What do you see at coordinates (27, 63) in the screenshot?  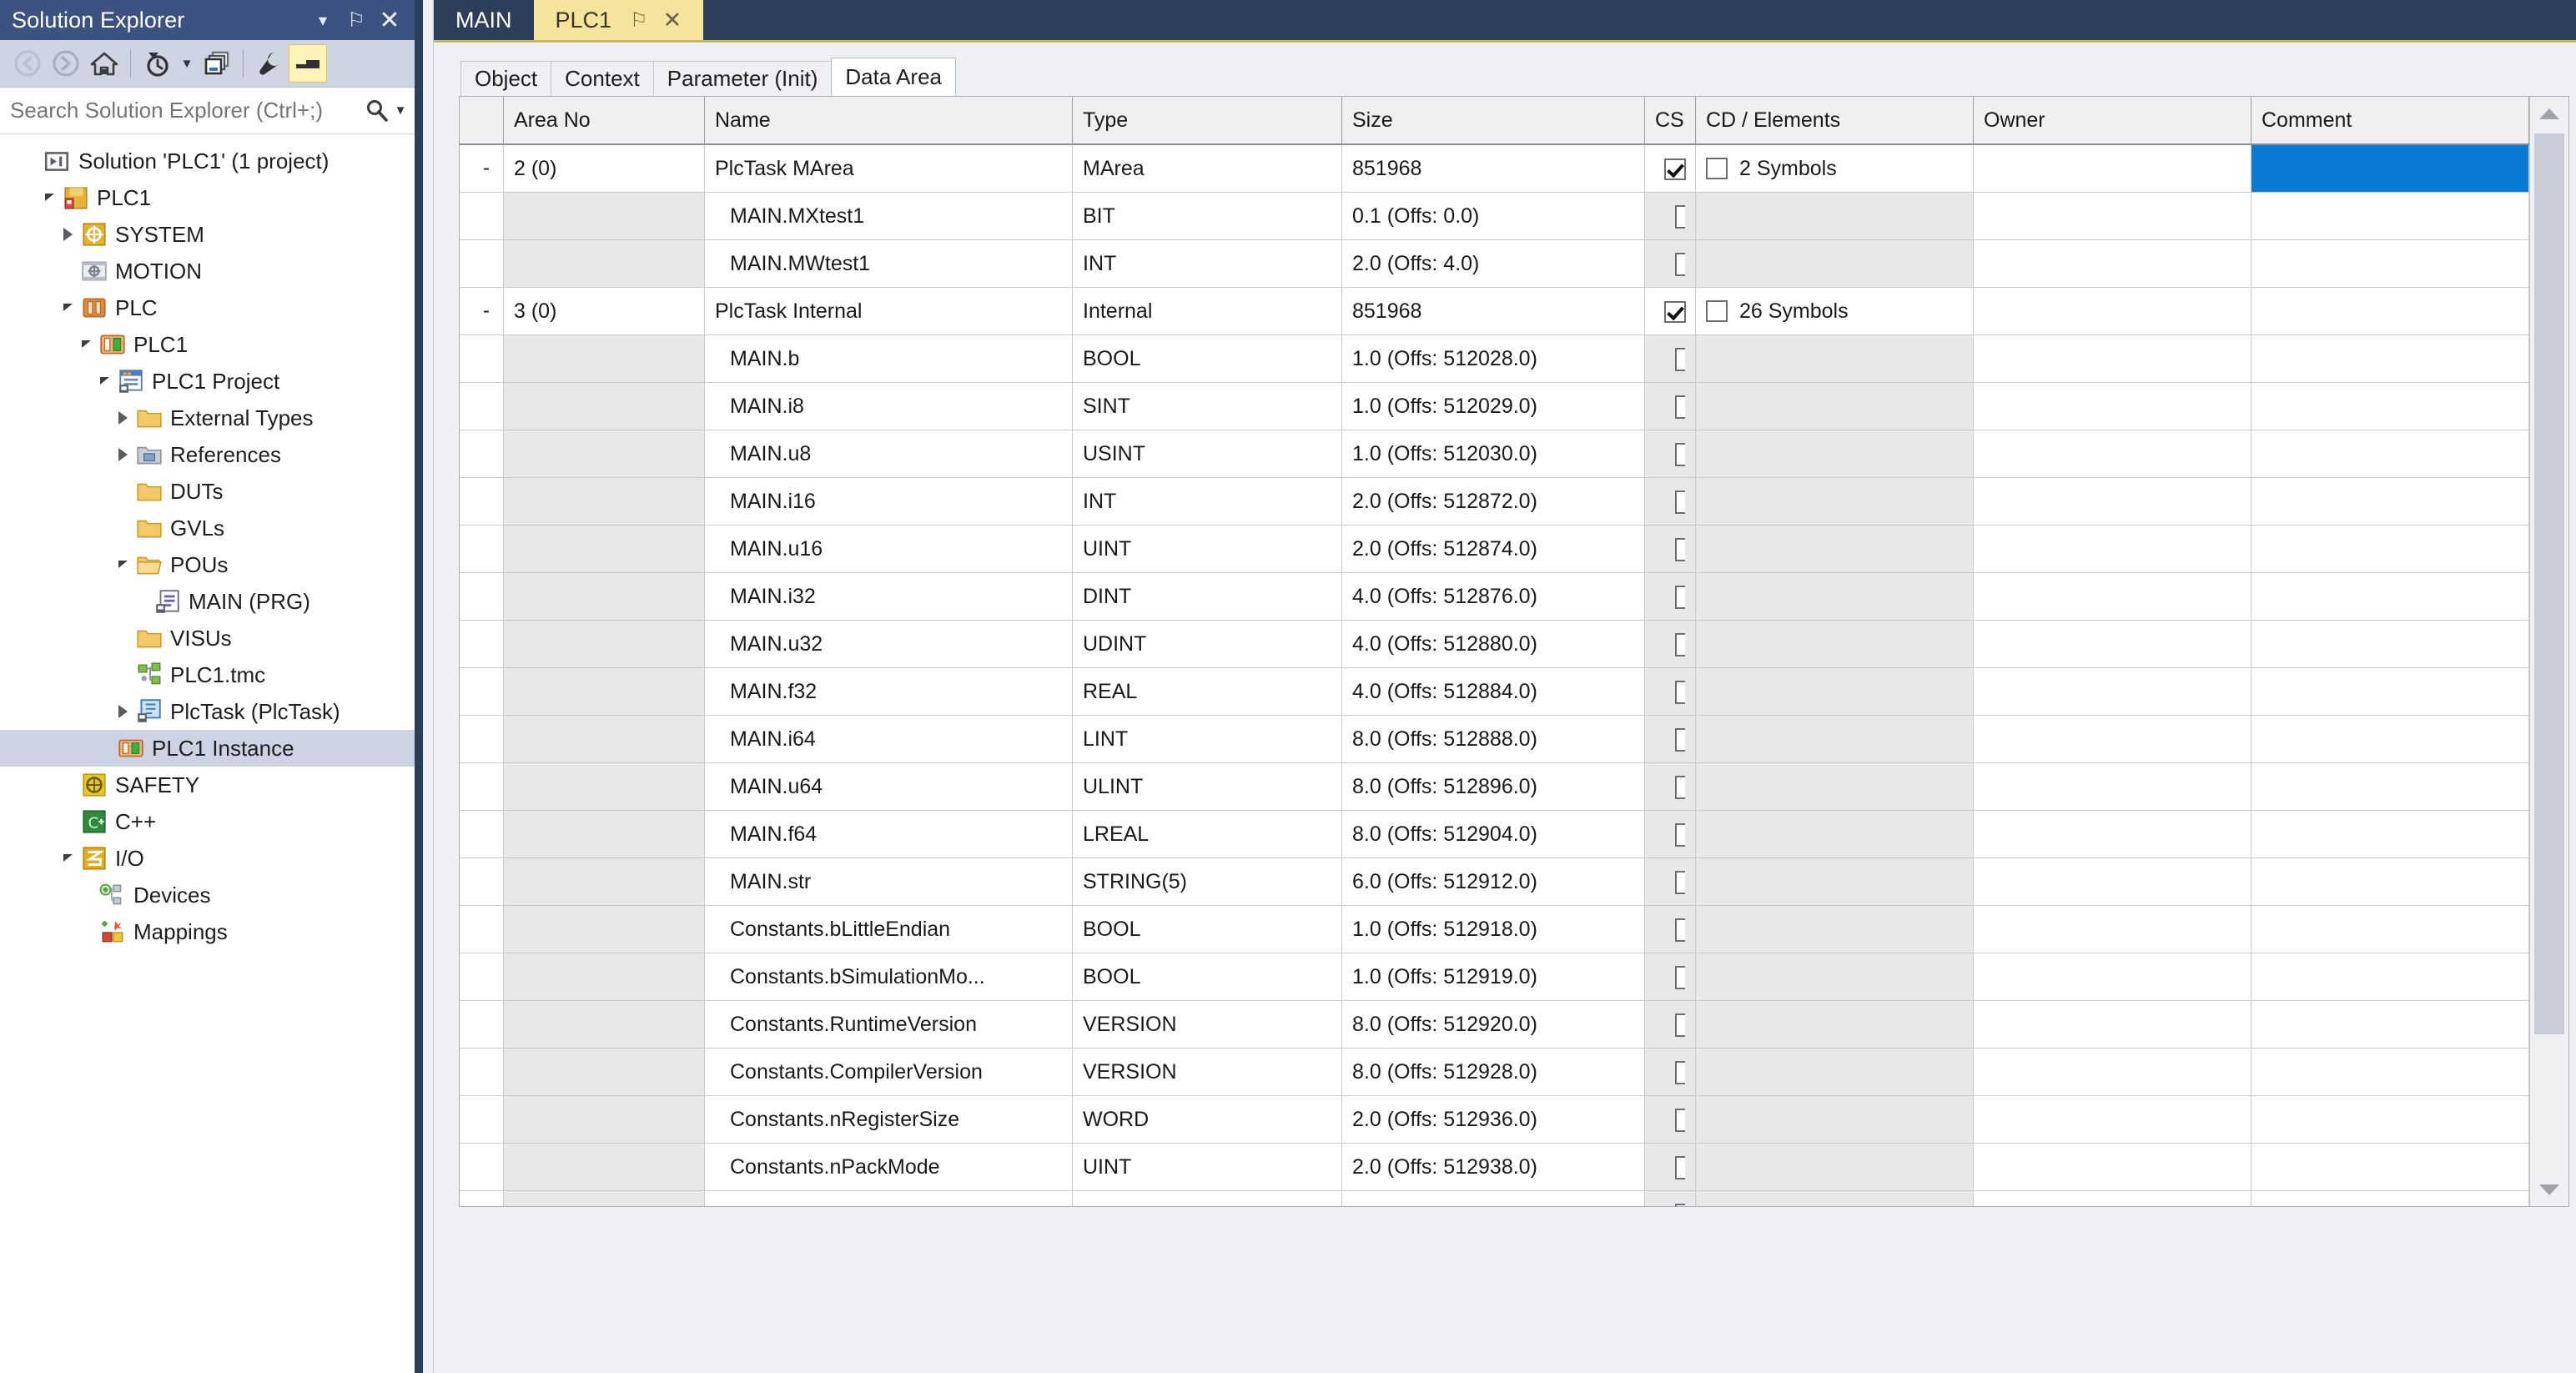 I see `back-icon` at bounding box center [27, 63].